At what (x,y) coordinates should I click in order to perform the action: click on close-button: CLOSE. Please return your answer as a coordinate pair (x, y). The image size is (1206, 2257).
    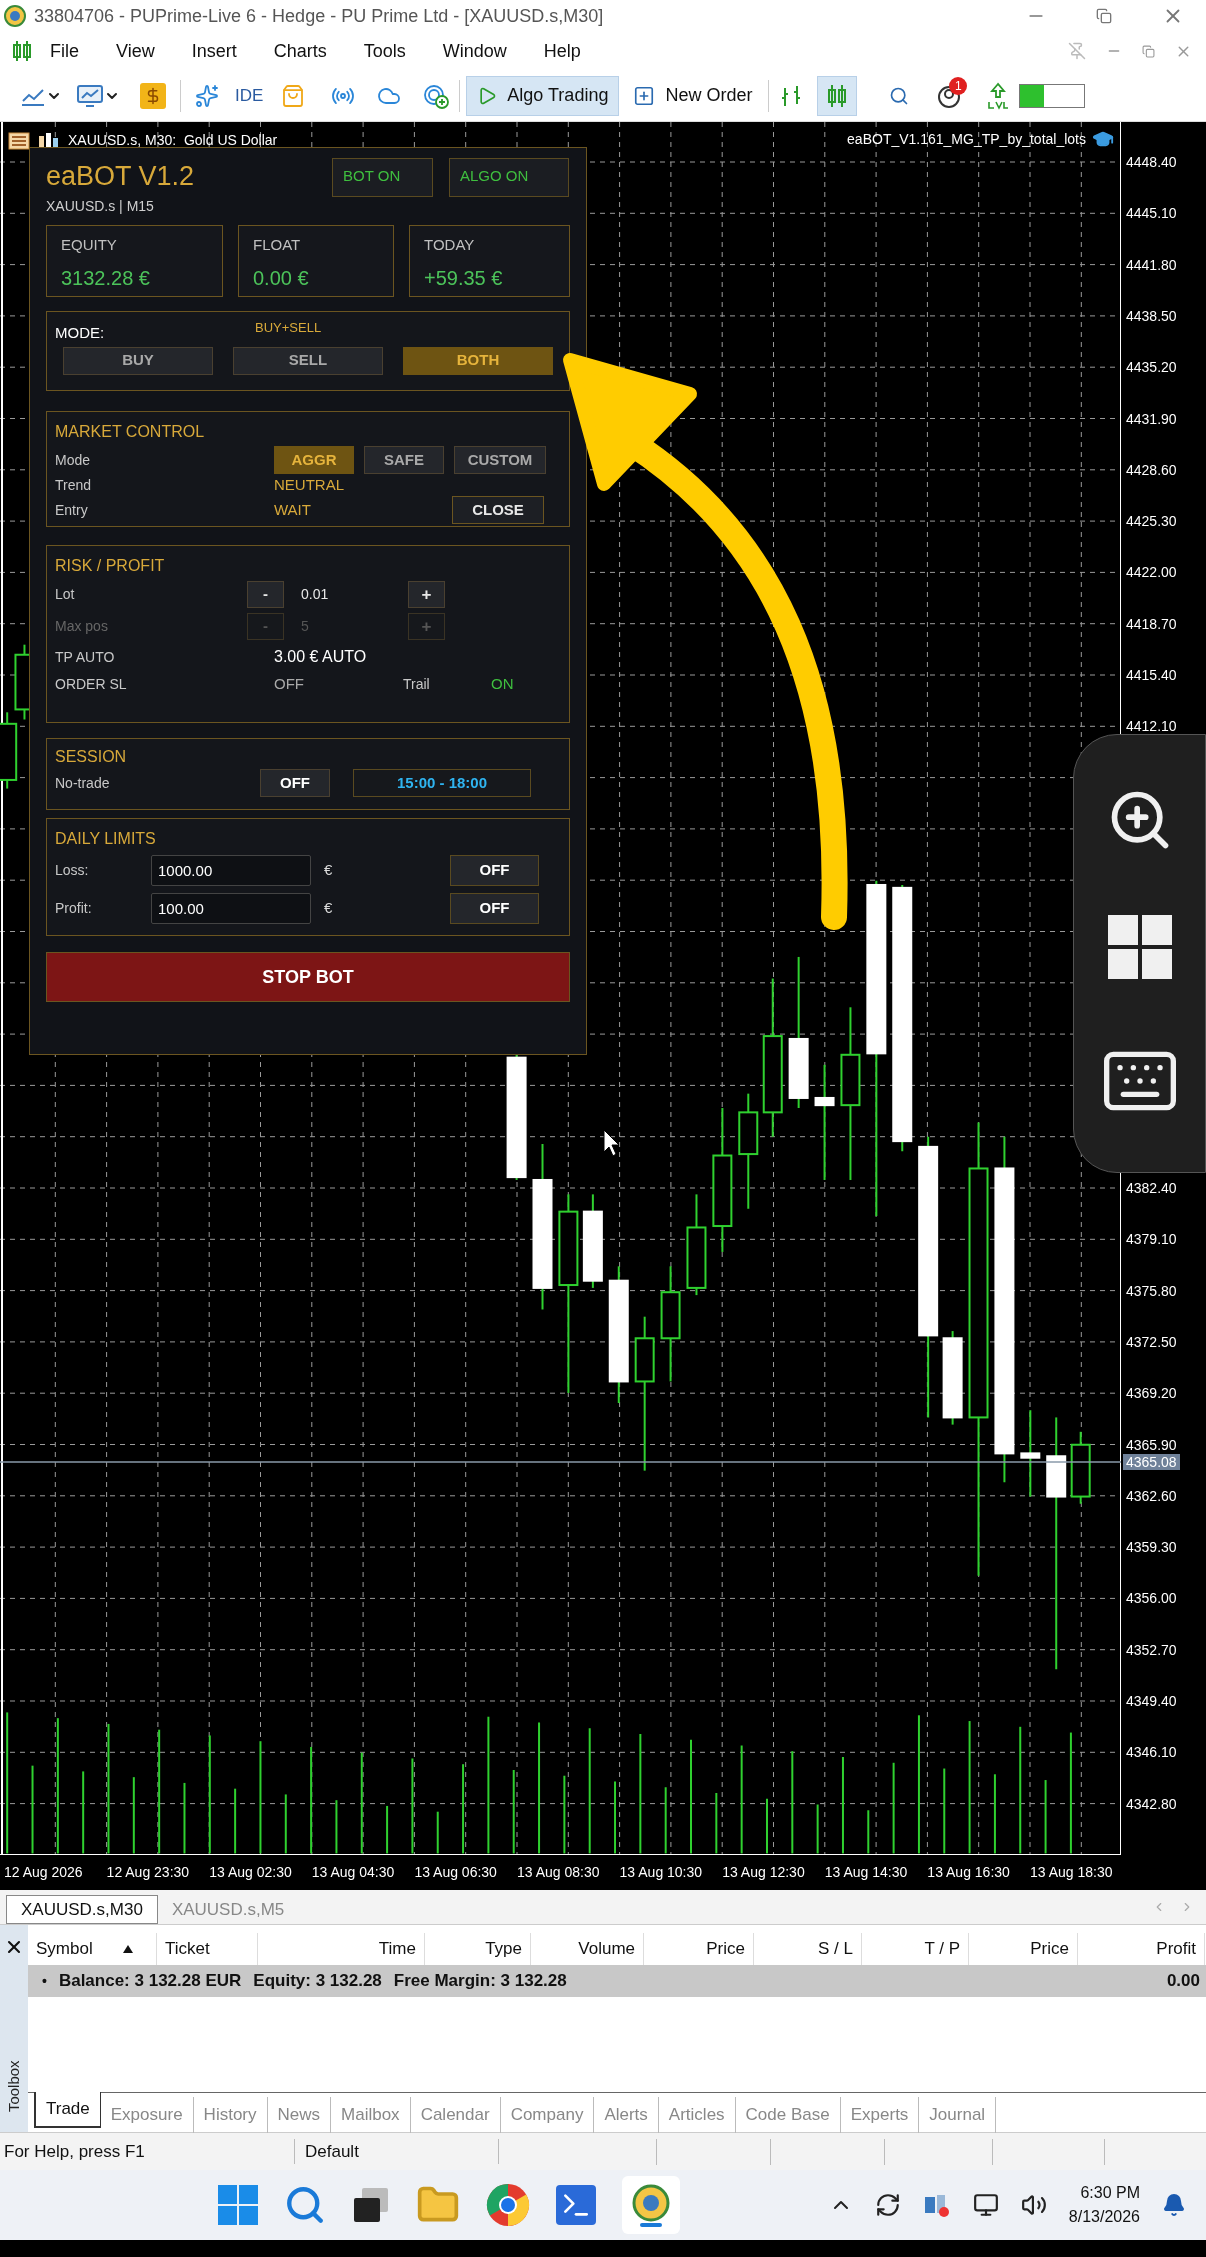
    Looking at the image, I should click on (498, 510).